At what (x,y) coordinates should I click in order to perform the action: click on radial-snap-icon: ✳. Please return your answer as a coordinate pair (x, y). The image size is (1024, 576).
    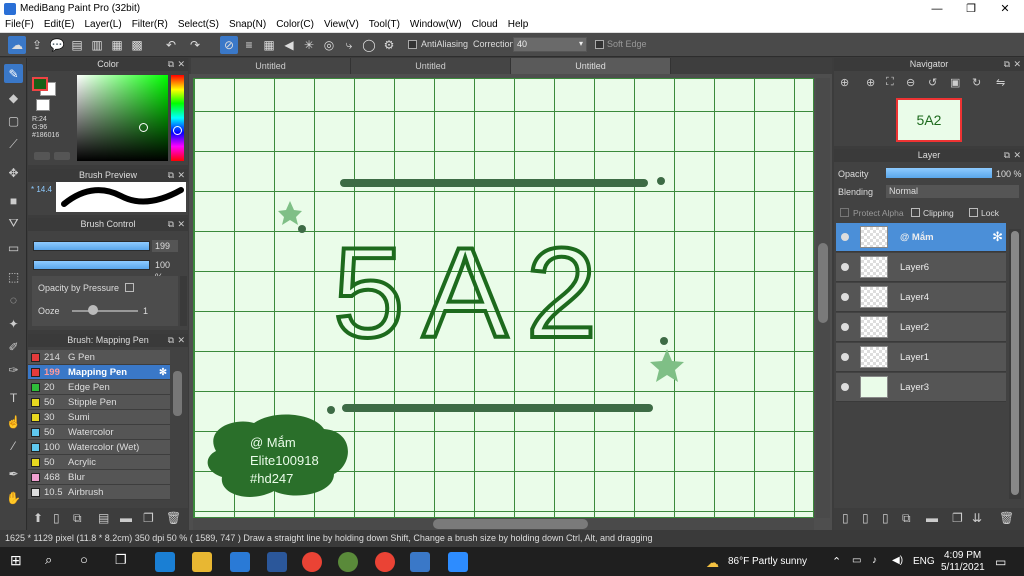
    Looking at the image, I should click on (309, 45).